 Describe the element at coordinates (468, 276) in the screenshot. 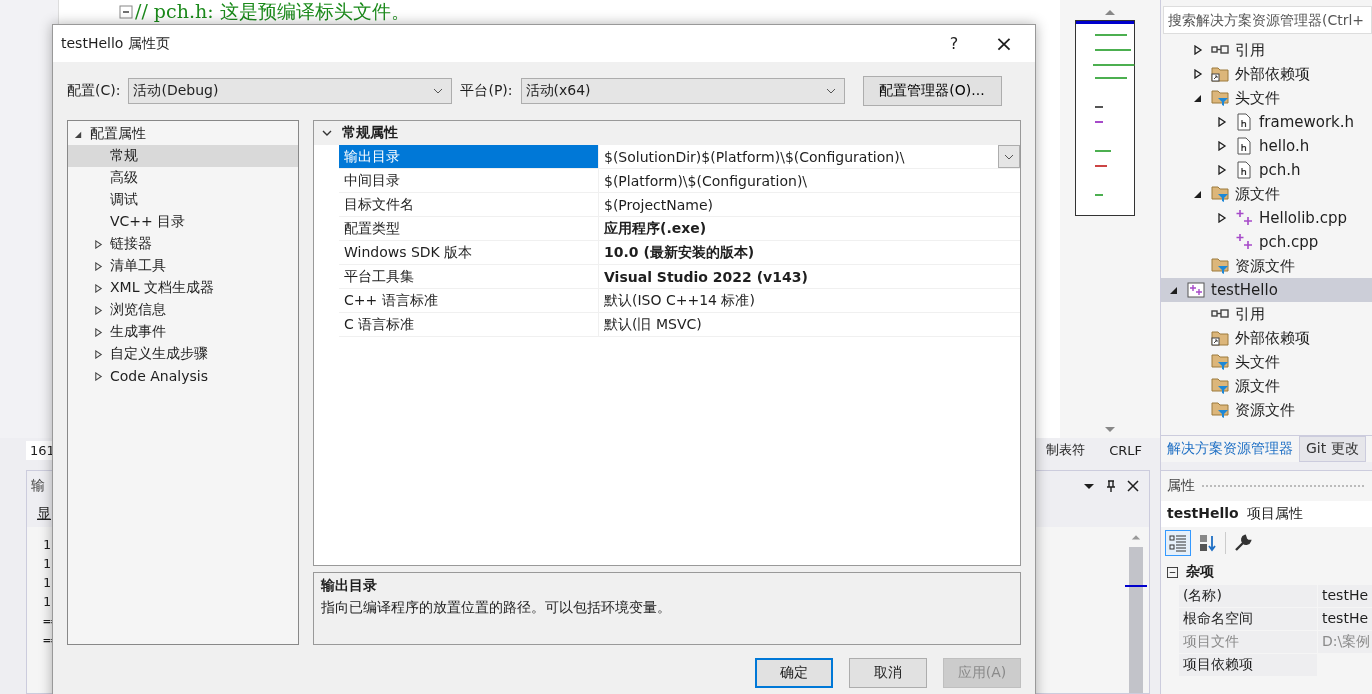

I see `property-name: 平台工具集` at that location.